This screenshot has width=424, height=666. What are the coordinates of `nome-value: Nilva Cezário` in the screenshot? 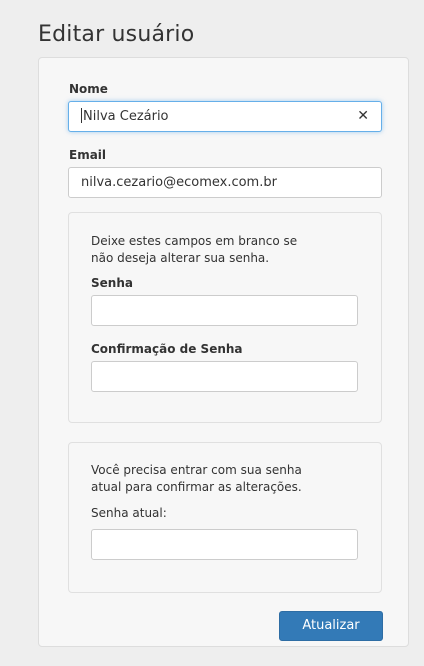 It's located at (126, 116).